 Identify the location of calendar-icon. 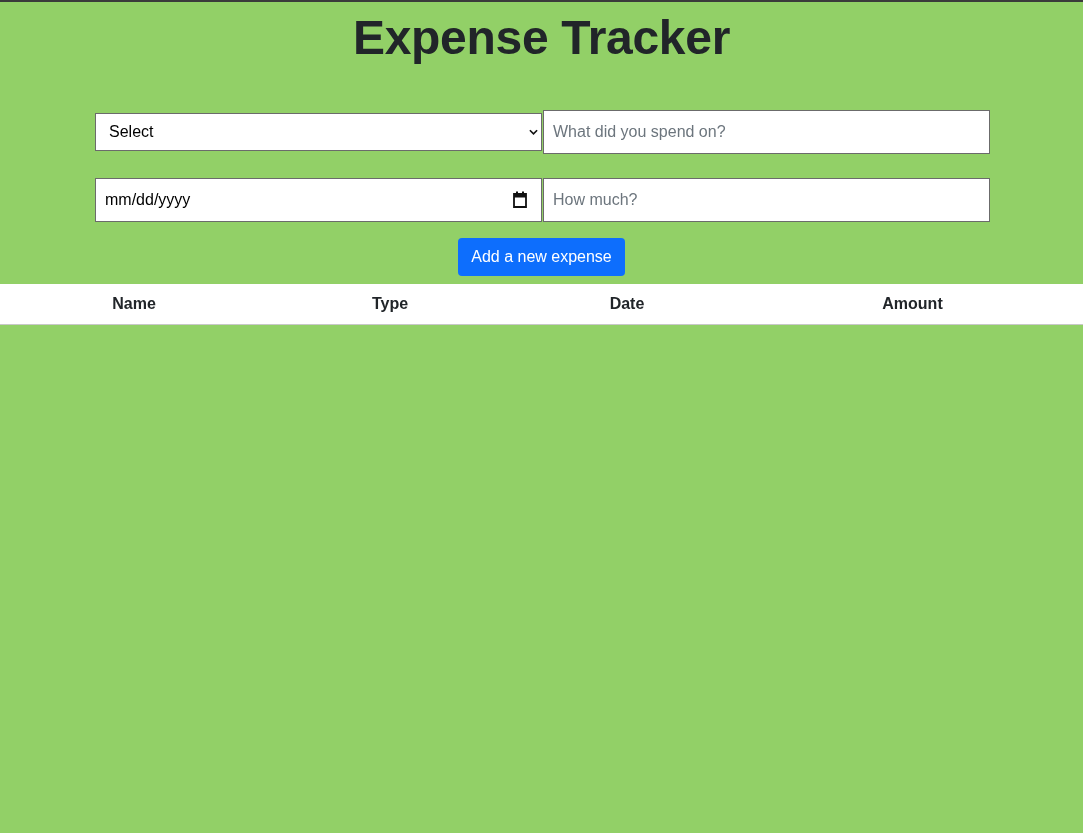
(520, 200).